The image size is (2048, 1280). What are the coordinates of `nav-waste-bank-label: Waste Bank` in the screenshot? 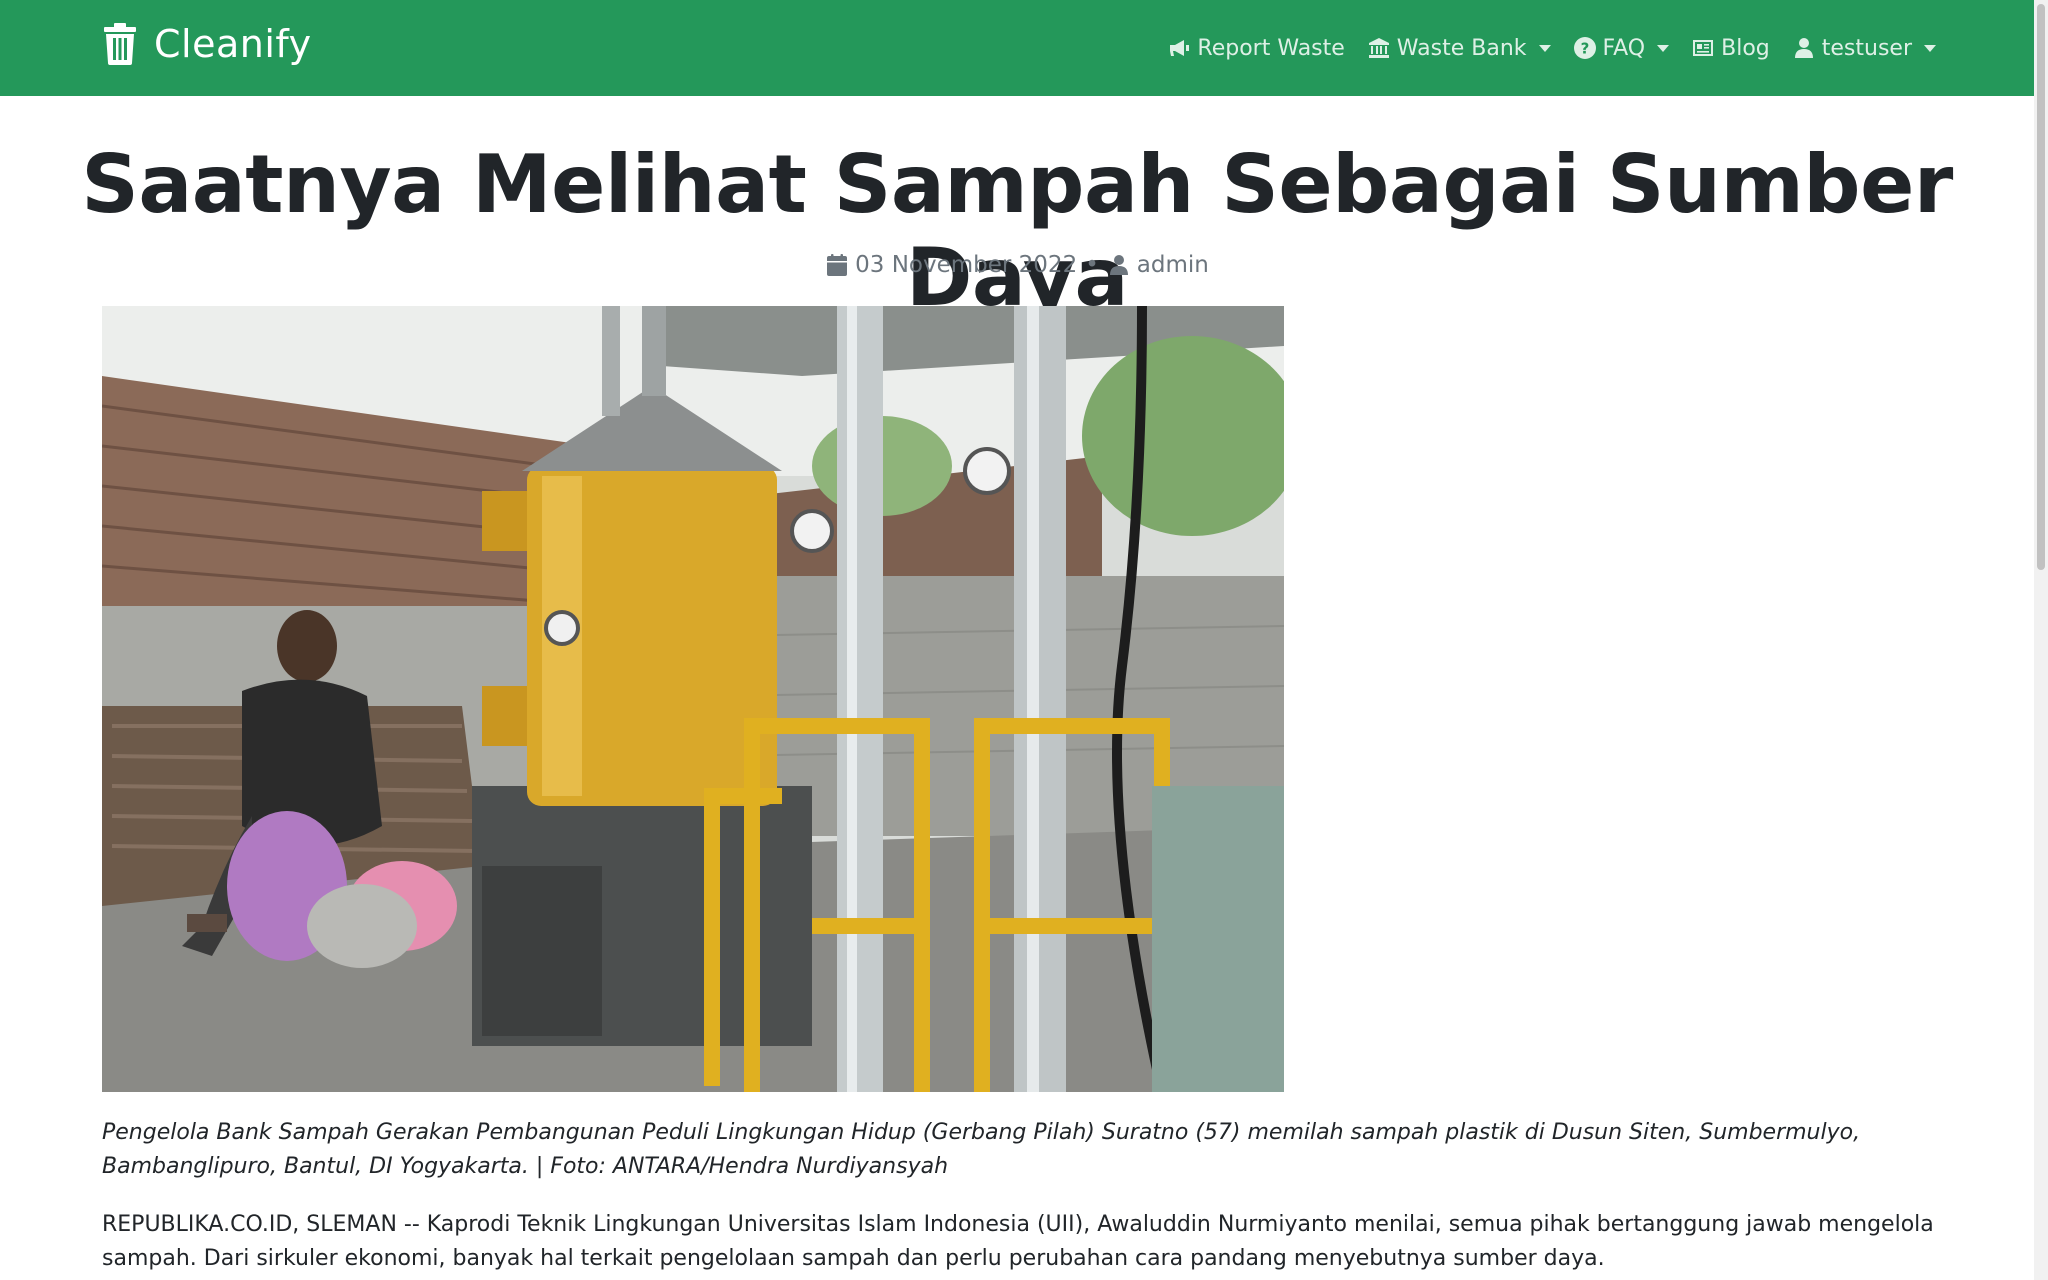 It's located at (1461, 48).